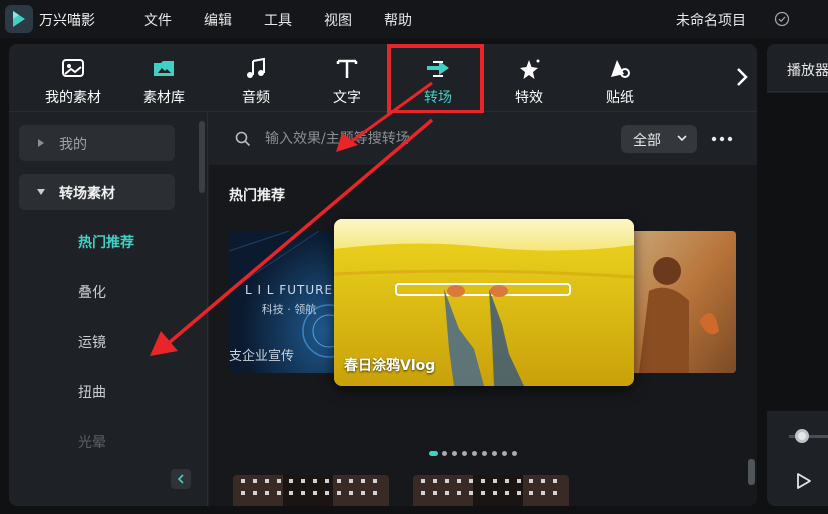 The height and width of the screenshot is (514, 828). What do you see at coordinates (722, 139) in the screenshot?
I see `more-options-icon` at bounding box center [722, 139].